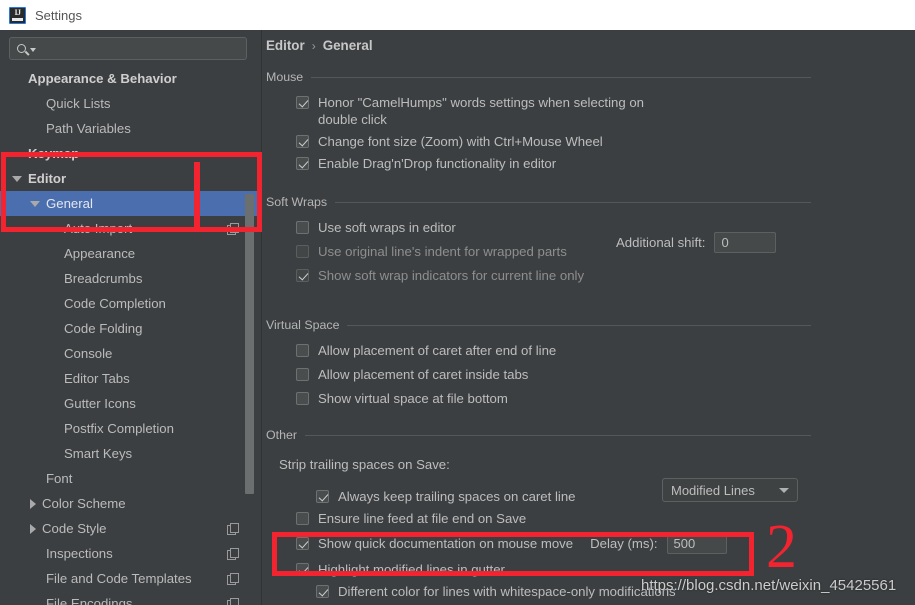 This screenshot has width=915, height=605. What do you see at coordinates (558, 435) in the screenshot?
I see `section-divider` at bounding box center [558, 435].